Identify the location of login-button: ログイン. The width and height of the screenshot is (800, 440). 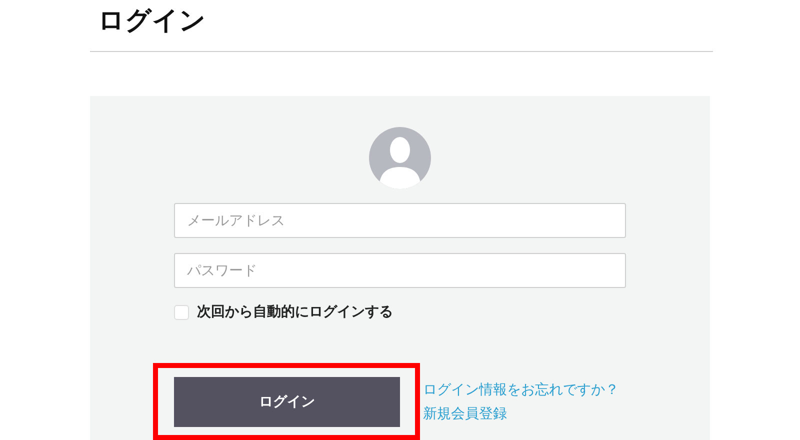
(287, 402).